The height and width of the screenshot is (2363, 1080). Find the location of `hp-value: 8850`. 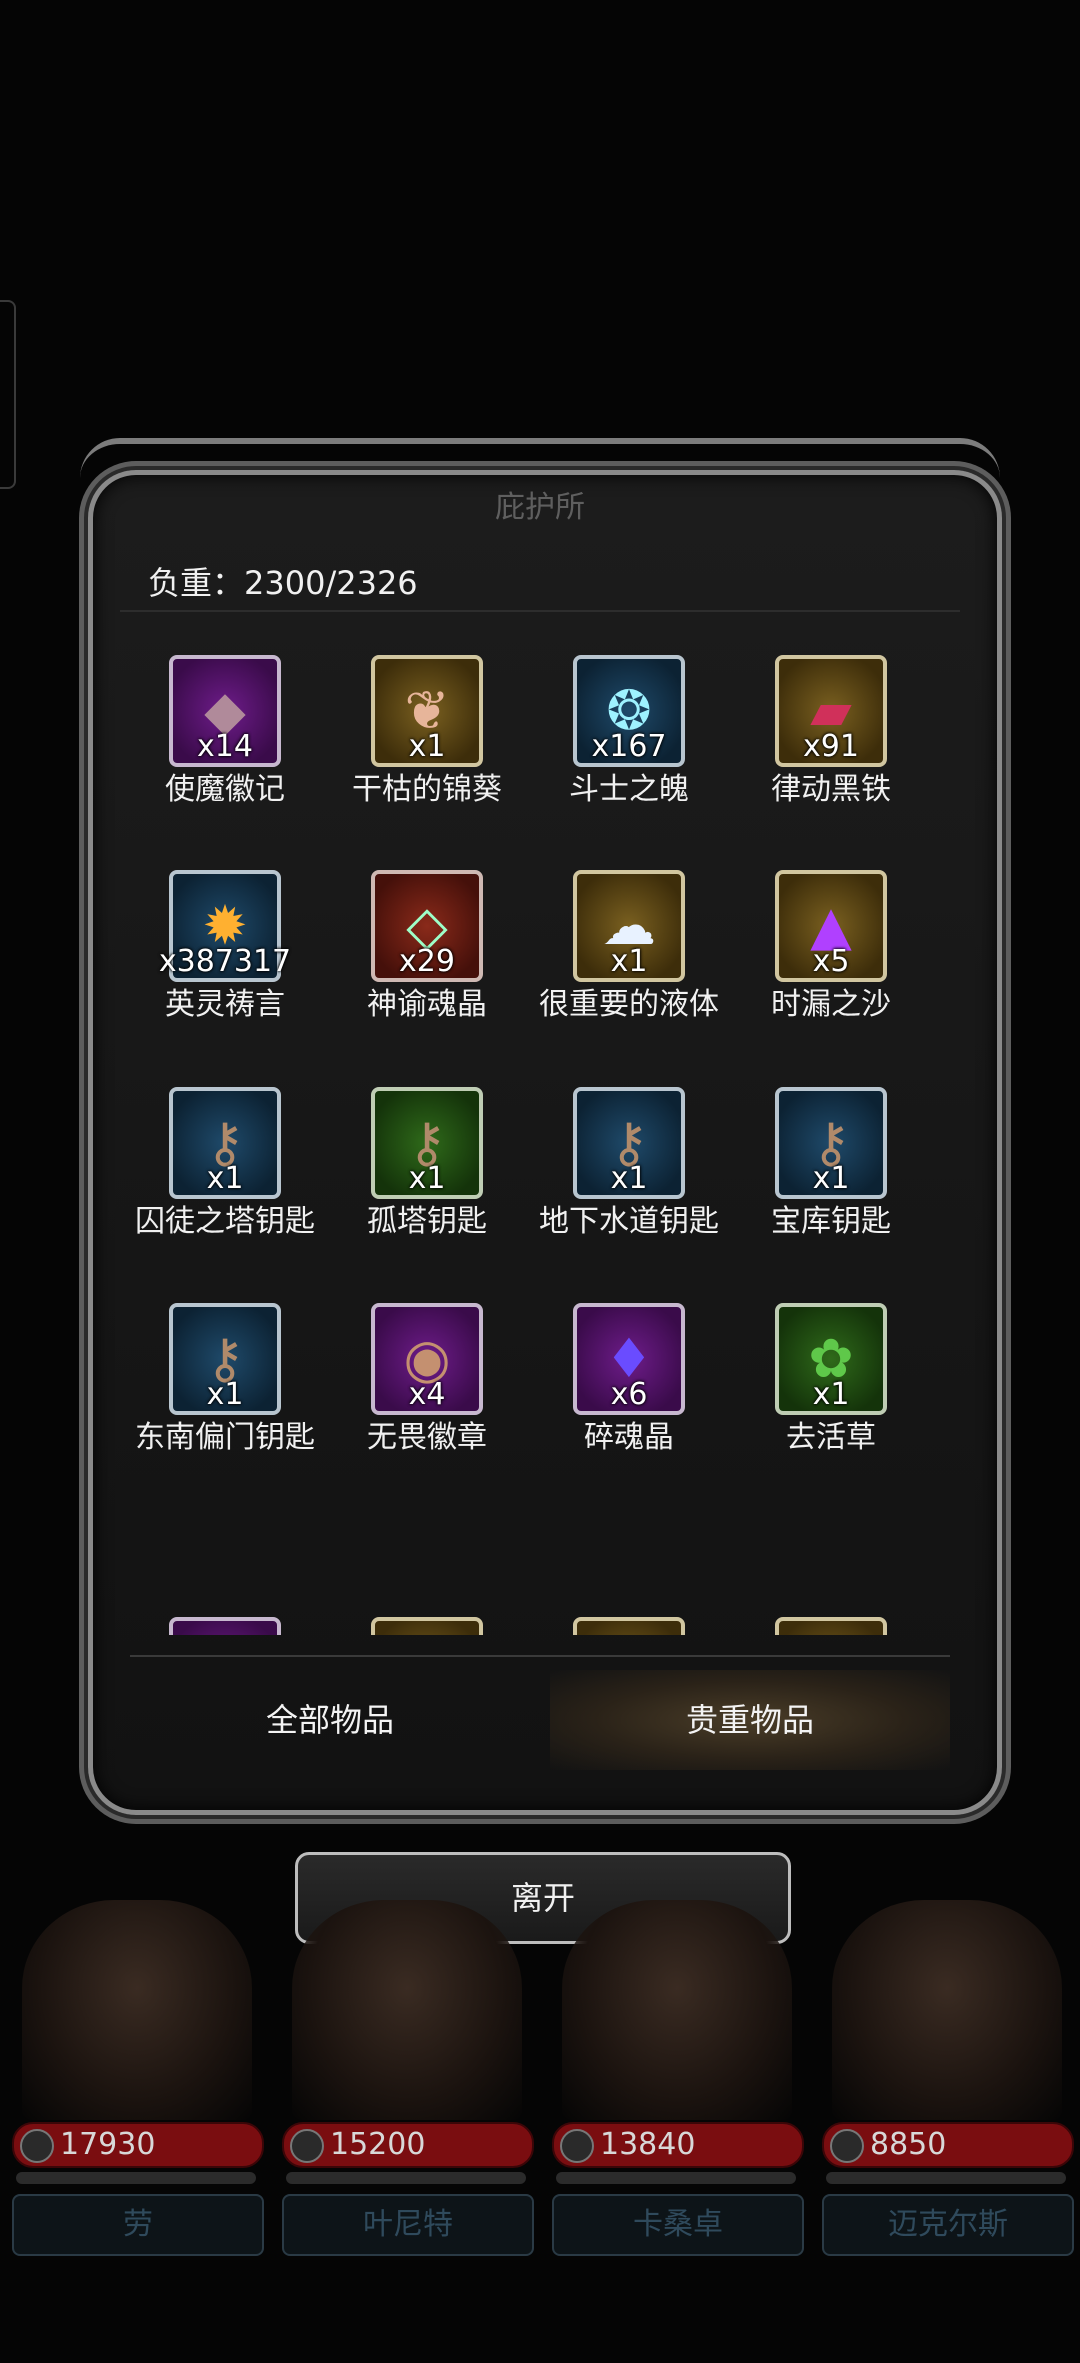

hp-value: 8850 is located at coordinates (908, 2144).